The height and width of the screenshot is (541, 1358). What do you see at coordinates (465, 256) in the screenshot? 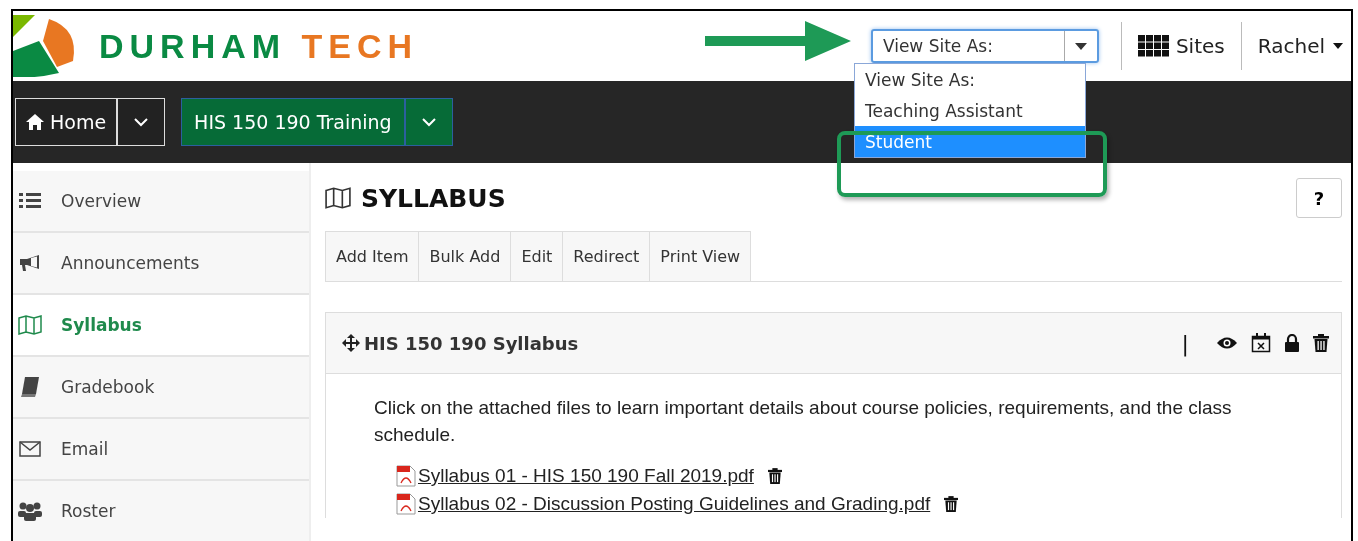
I see `toolbar-button: Bulk Add` at bounding box center [465, 256].